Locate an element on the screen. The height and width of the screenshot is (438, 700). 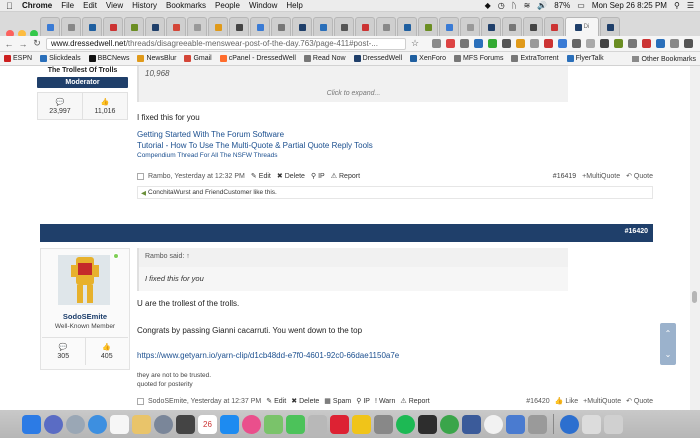
scrollbar-thumb is located at coordinates (694, 297).